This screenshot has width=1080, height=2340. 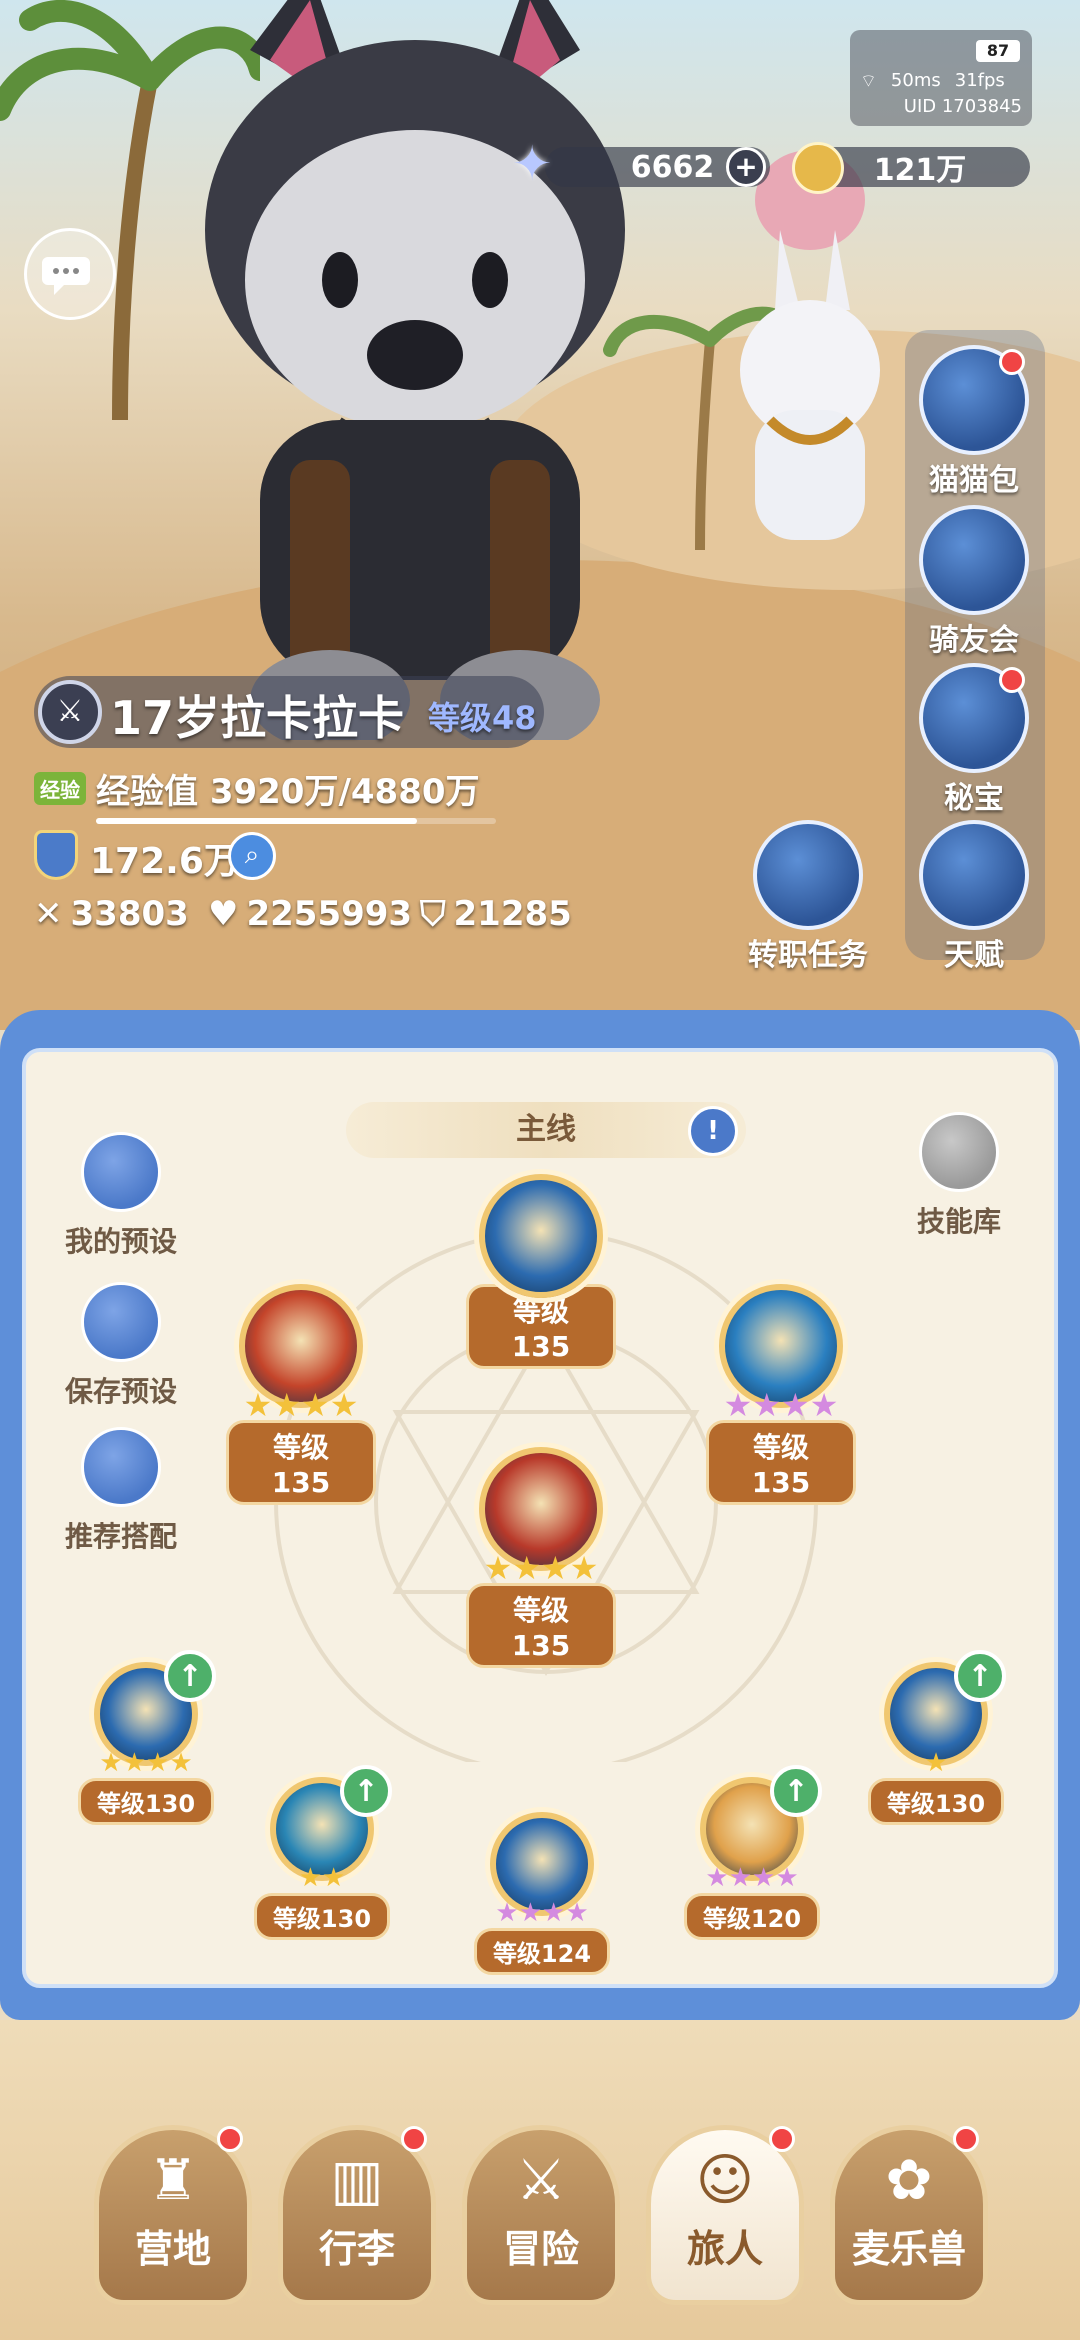 I want to click on class-emblem-icon: ⚔, so click(x=70, y=712).